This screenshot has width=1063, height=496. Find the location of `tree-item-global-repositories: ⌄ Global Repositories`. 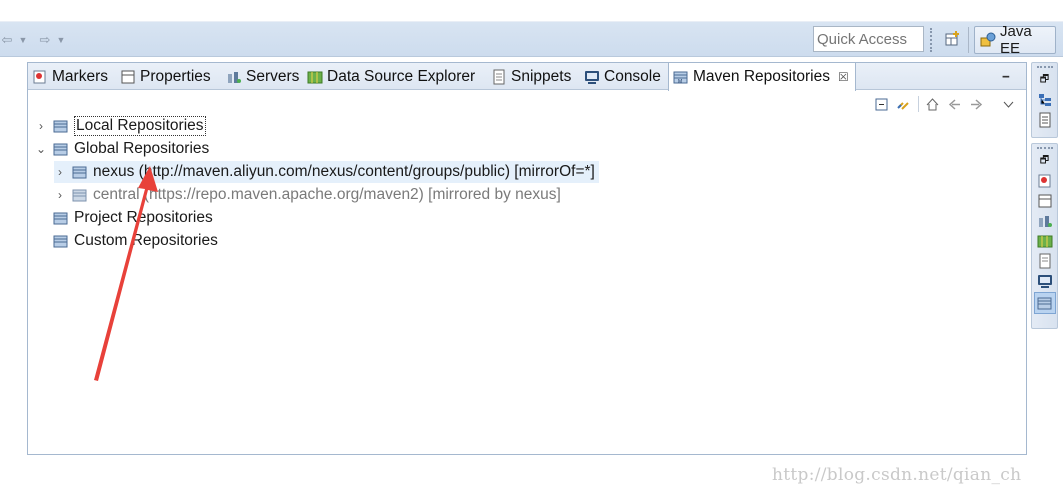

tree-item-global-repositories: ⌄ Global Repositories is located at coordinates (122, 149).